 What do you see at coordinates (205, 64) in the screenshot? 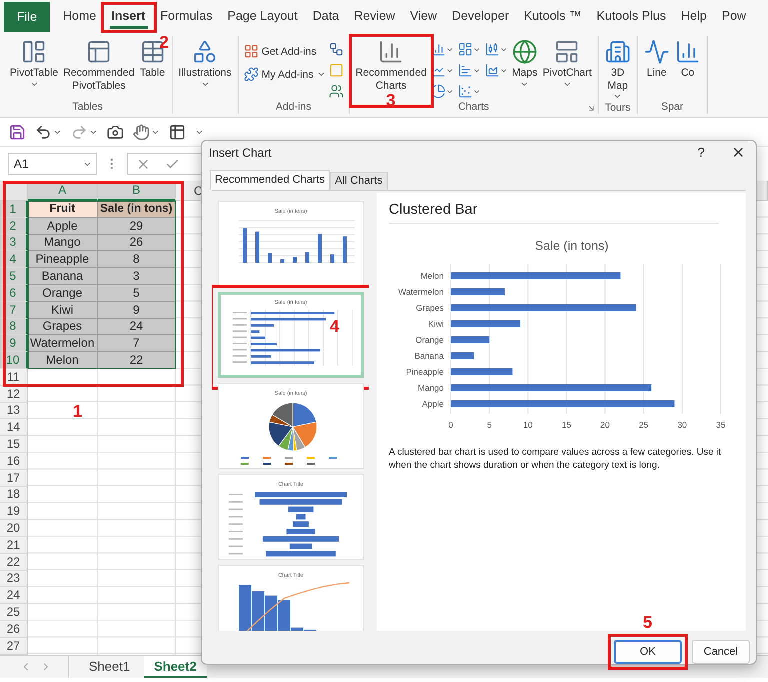
I see `ribbon-button: Illustrations` at bounding box center [205, 64].